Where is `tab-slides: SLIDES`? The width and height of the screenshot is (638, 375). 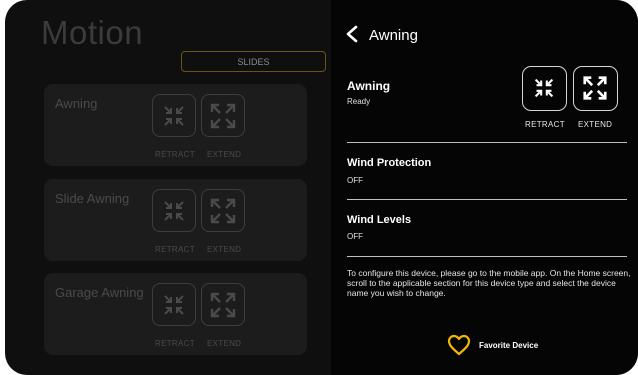 tab-slides: SLIDES is located at coordinates (253, 61).